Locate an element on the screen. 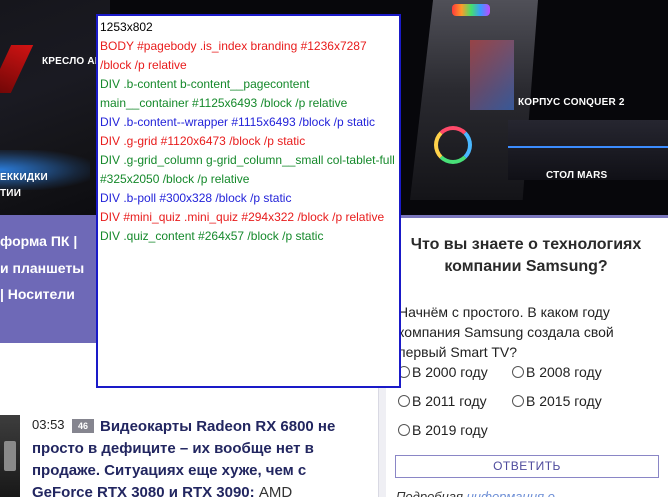 Image resolution: width=668 pixels, height=497 pixels. poll-top-border is located at coordinates (527, 216).